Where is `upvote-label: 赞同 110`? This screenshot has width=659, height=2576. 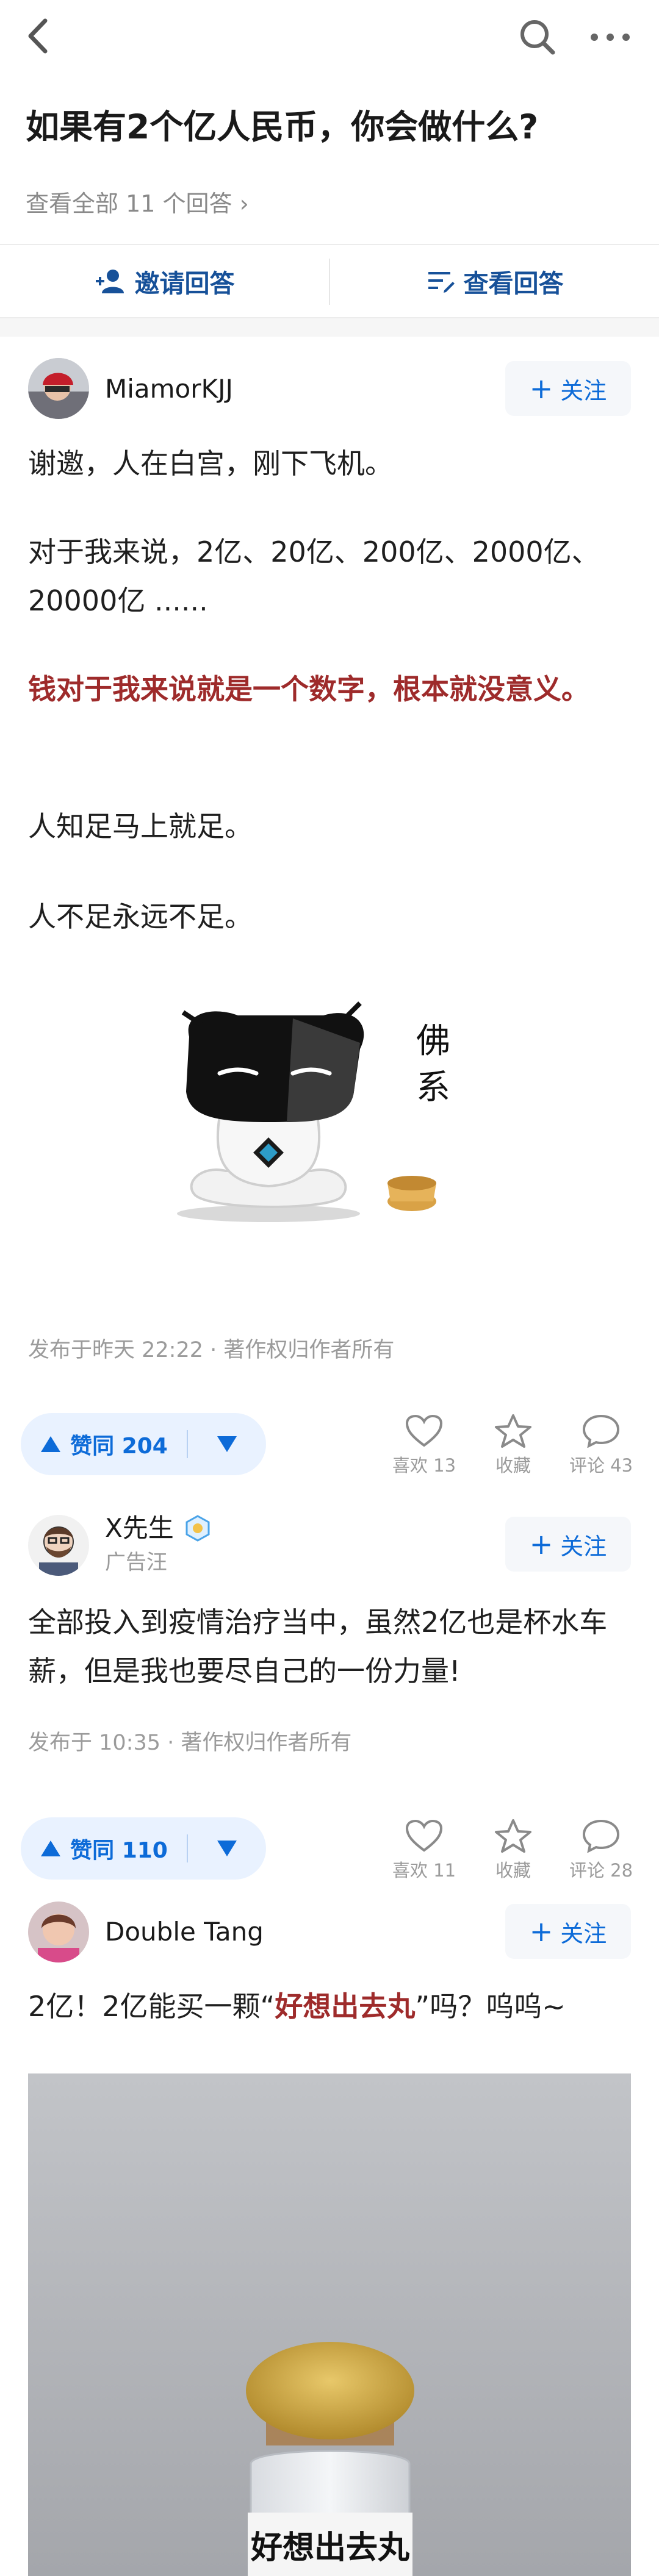
upvote-label: 赞同 110 is located at coordinates (119, 1850).